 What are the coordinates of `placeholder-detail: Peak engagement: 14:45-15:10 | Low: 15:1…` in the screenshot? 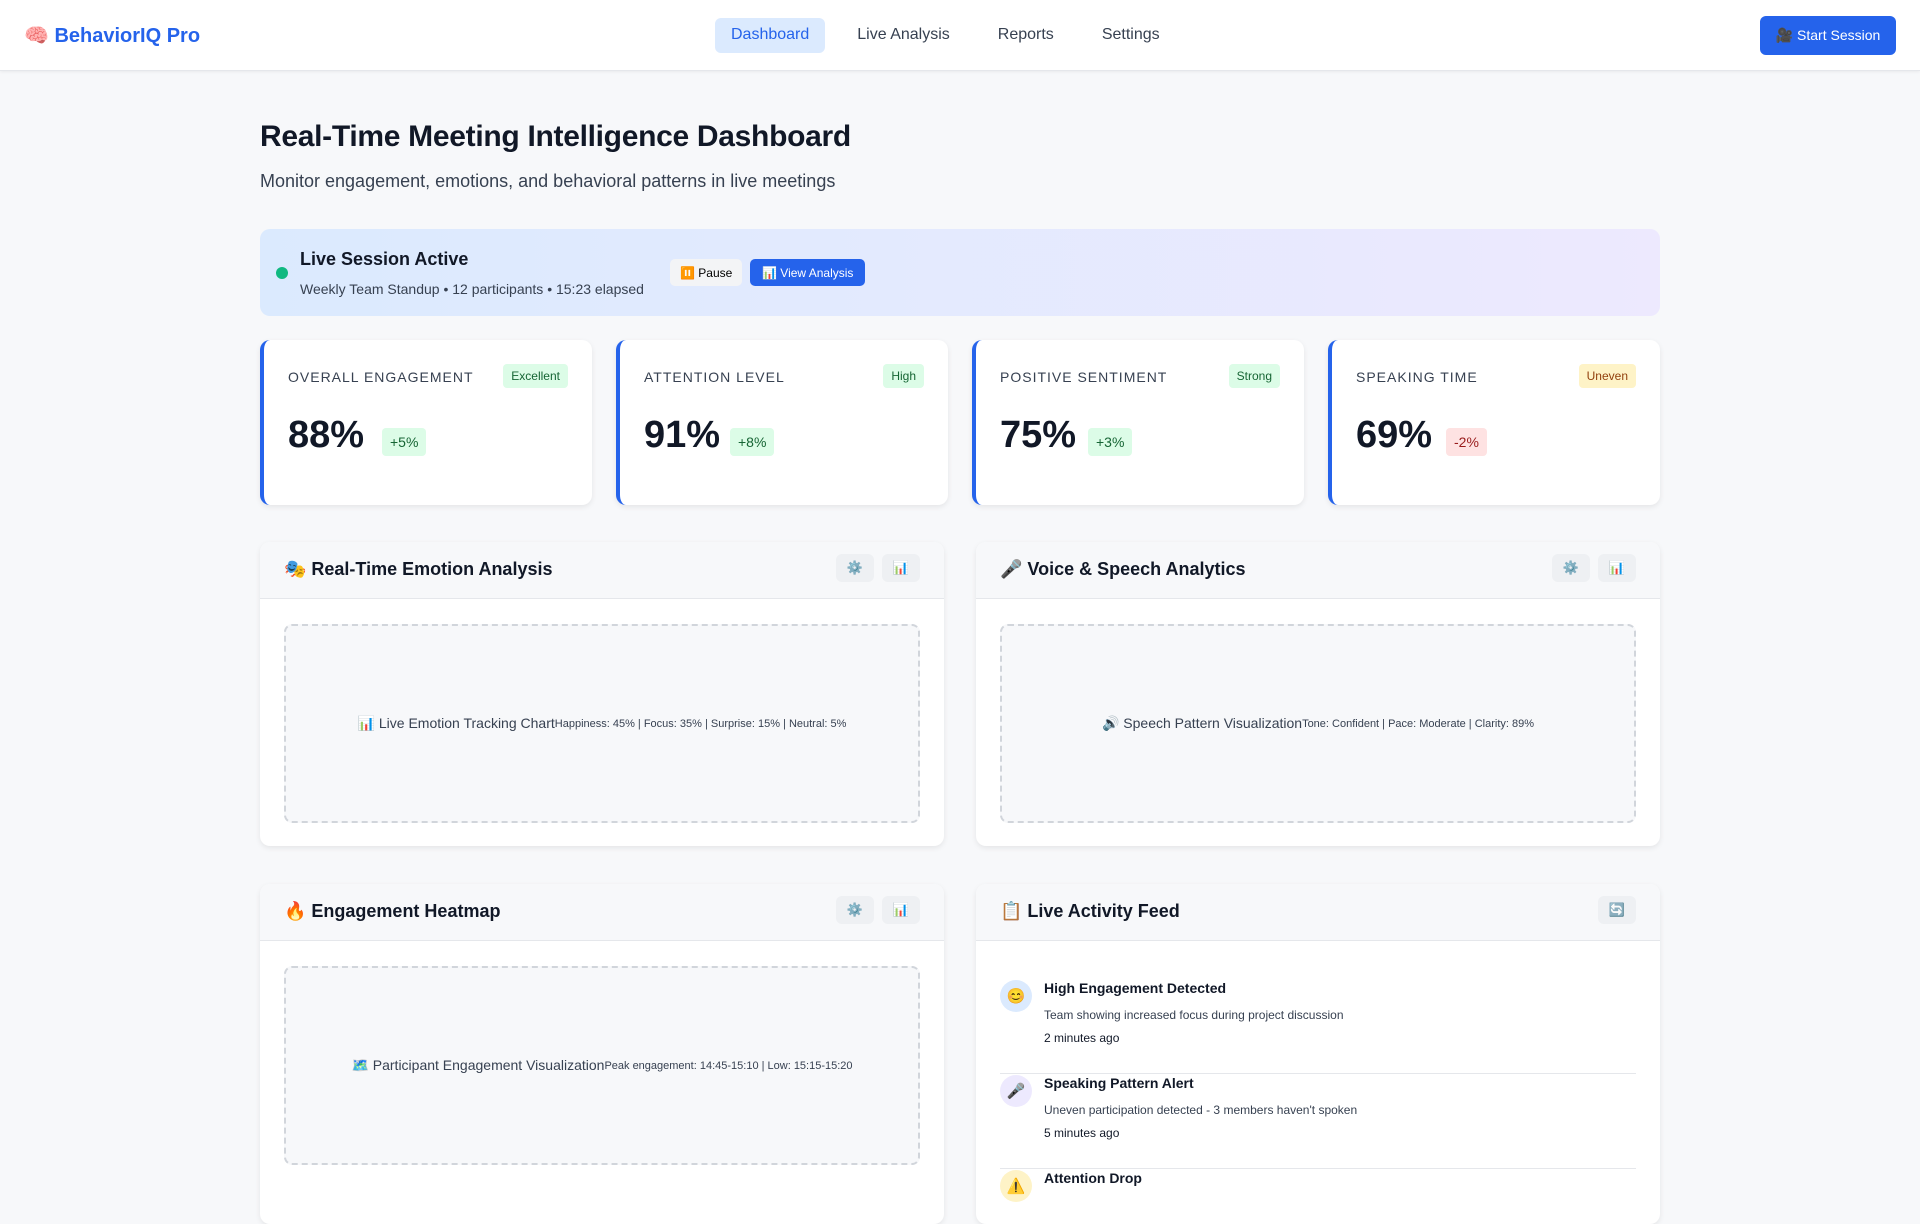 It's located at (728, 1065).